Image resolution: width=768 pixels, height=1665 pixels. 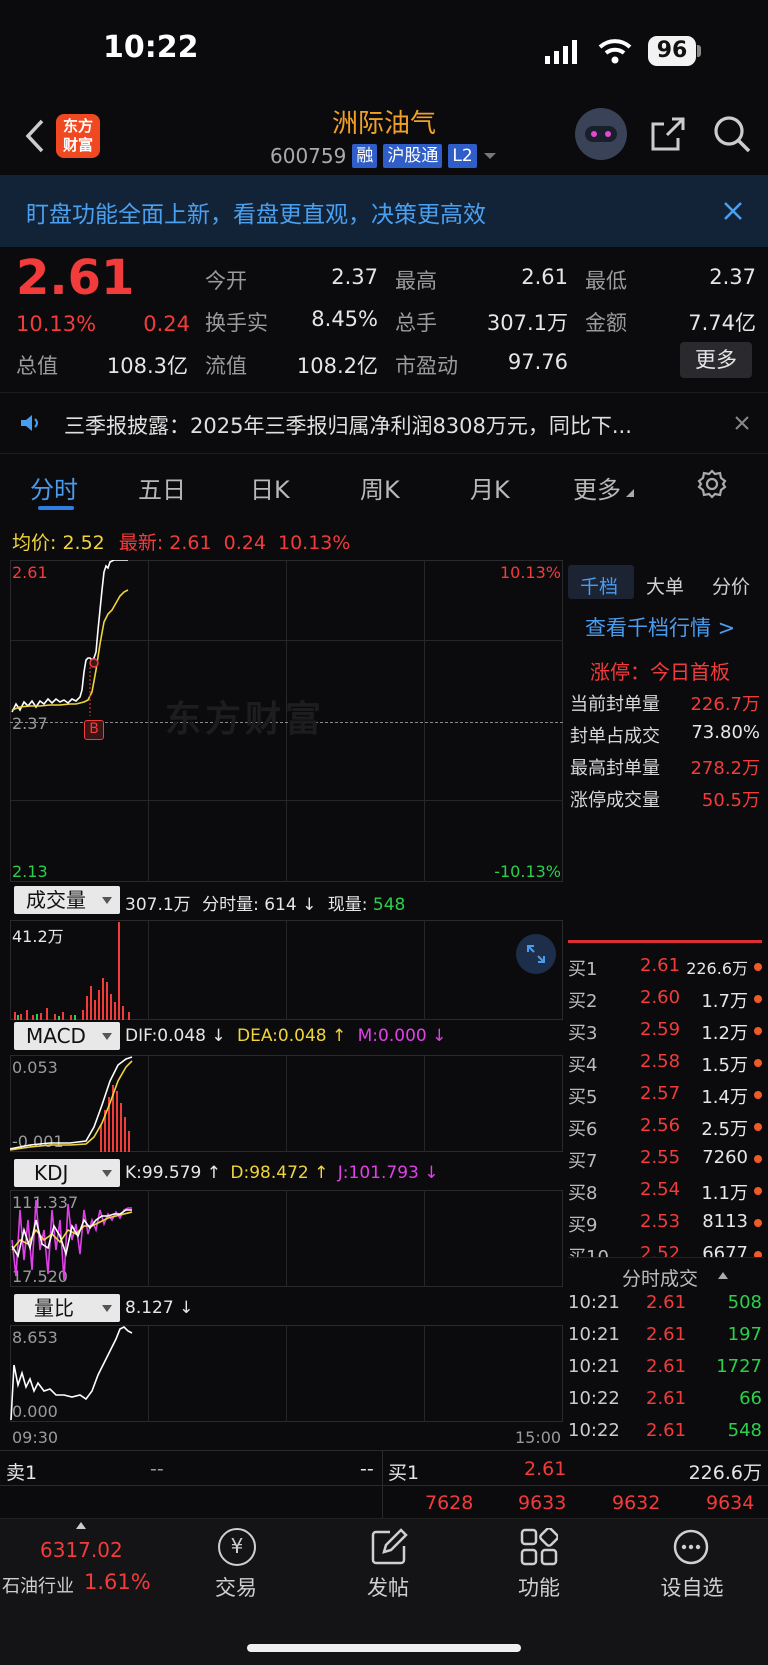 I want to click on trades-header: 分时成交, so click(x=666, y=1275).